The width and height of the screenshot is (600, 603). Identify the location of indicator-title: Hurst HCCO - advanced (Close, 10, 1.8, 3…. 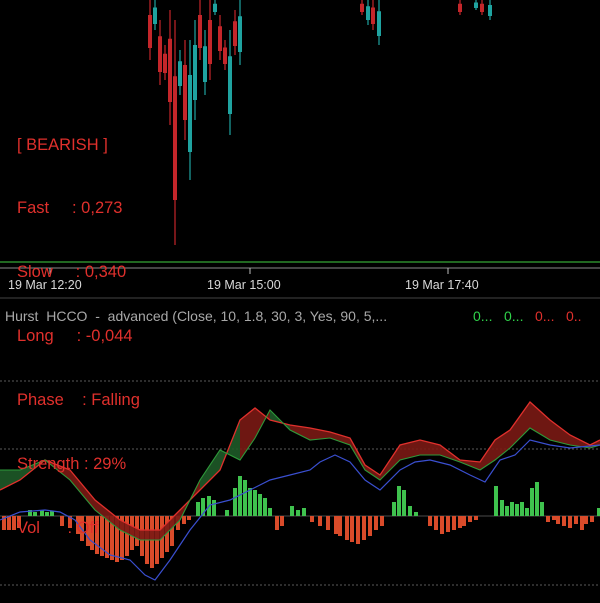
(196, 316).